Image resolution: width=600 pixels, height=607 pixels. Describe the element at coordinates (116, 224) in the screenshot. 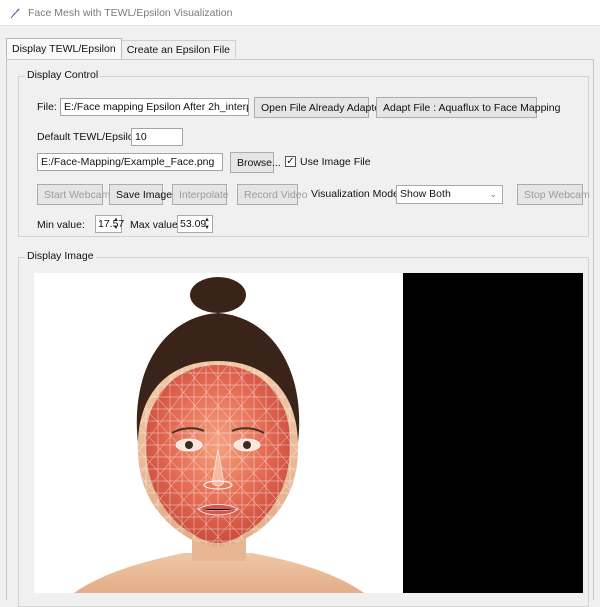

I see `min-value-spin-arrows: ▲ ▼` at that location.